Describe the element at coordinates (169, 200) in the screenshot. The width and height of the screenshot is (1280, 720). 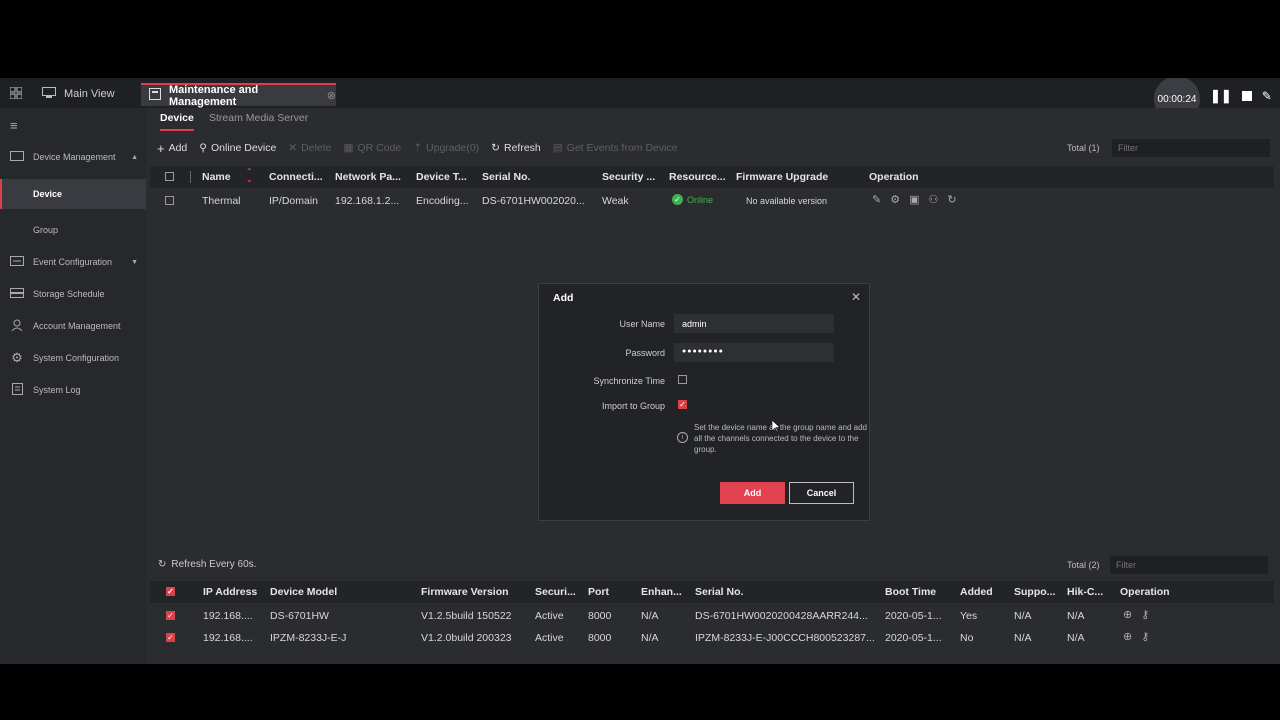
I see `row-checkbox` at that location.